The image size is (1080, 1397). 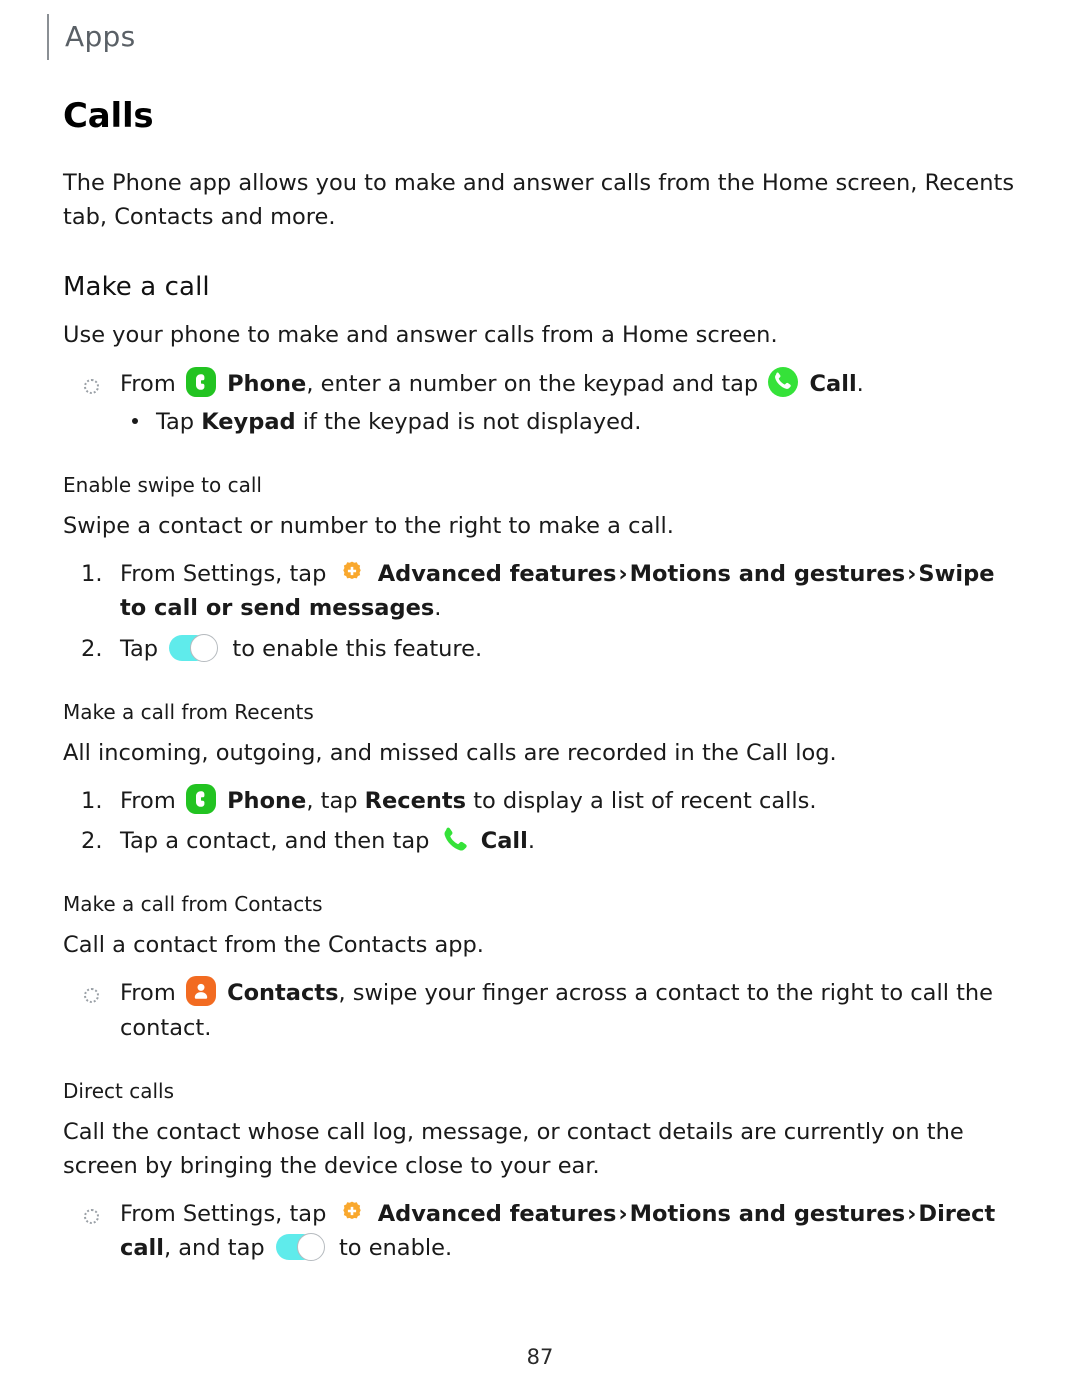 What do you see at coordinates (504, 841) in the screenshot?
I see `step-bold-call: Call` at bounding box center [504, 841].